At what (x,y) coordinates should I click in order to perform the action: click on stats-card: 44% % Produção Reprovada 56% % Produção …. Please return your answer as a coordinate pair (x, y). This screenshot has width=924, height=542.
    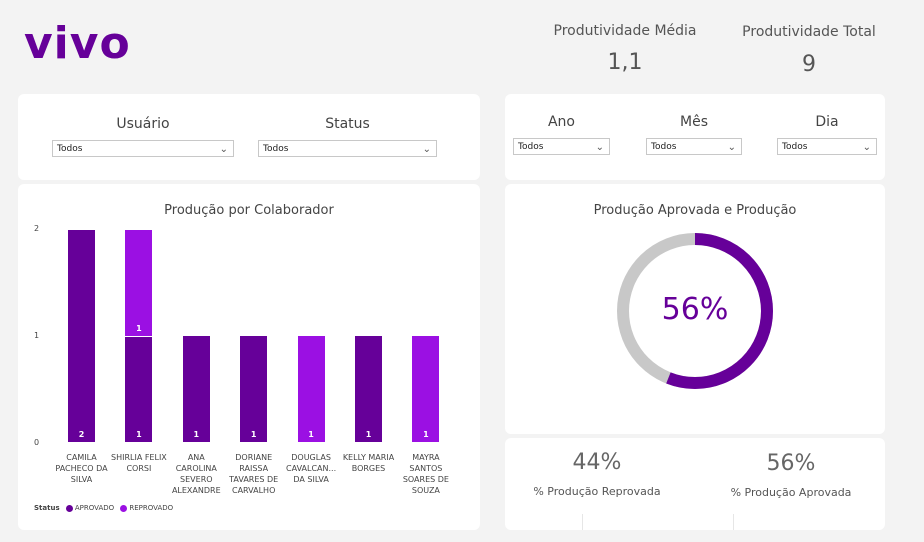
    Looking at the image, I should click on (695, 484).